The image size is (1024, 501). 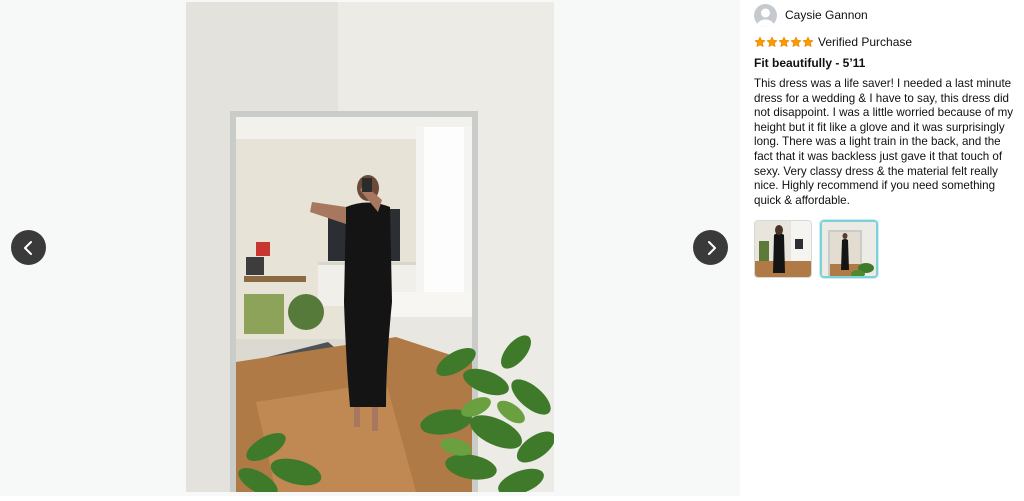 What do you see at coordinates (765, 15) in the screenshot?
I see `user-avatar-icon` at bounding box center [765, 15].